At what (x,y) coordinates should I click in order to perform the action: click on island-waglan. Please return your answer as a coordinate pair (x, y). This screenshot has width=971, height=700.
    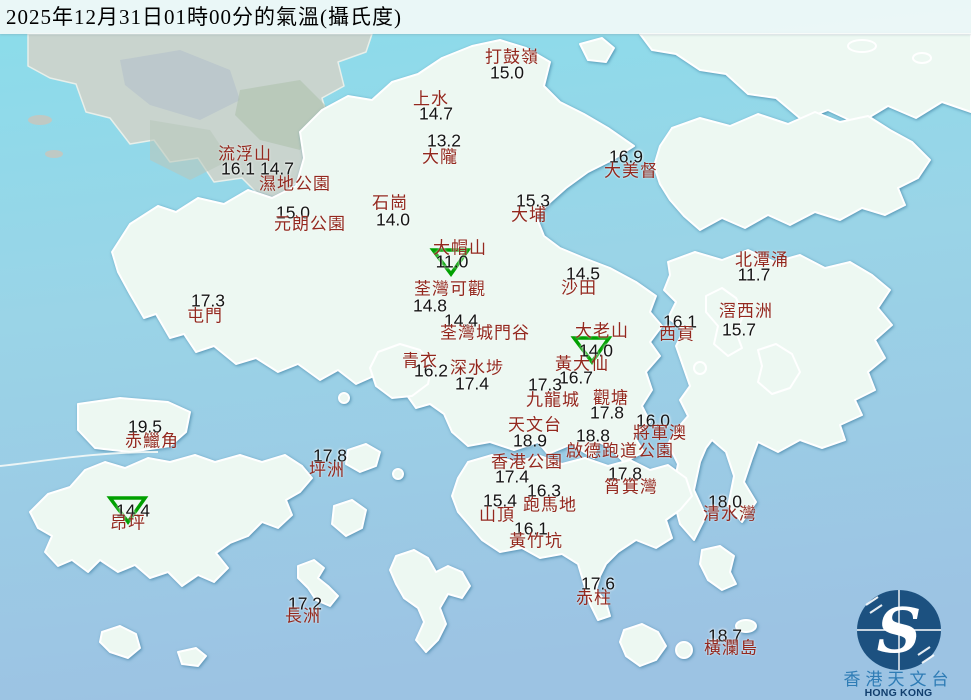
    Looking at the image, I should click on (746, 626).